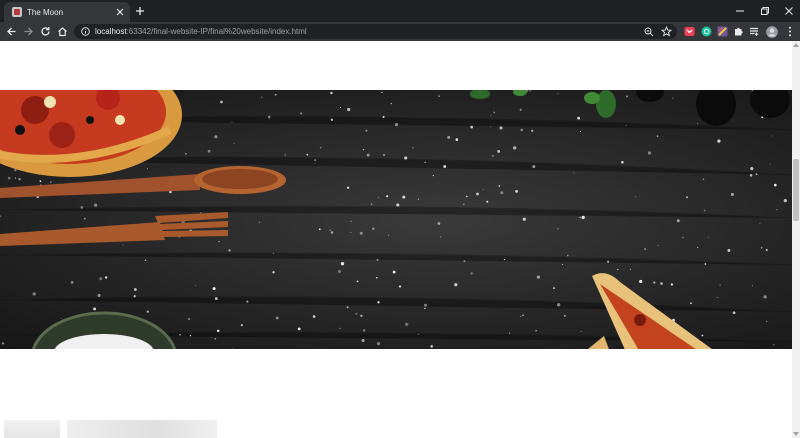 The image size is (800, 438). I want to click on extension-color-icon, so click(722, 31).